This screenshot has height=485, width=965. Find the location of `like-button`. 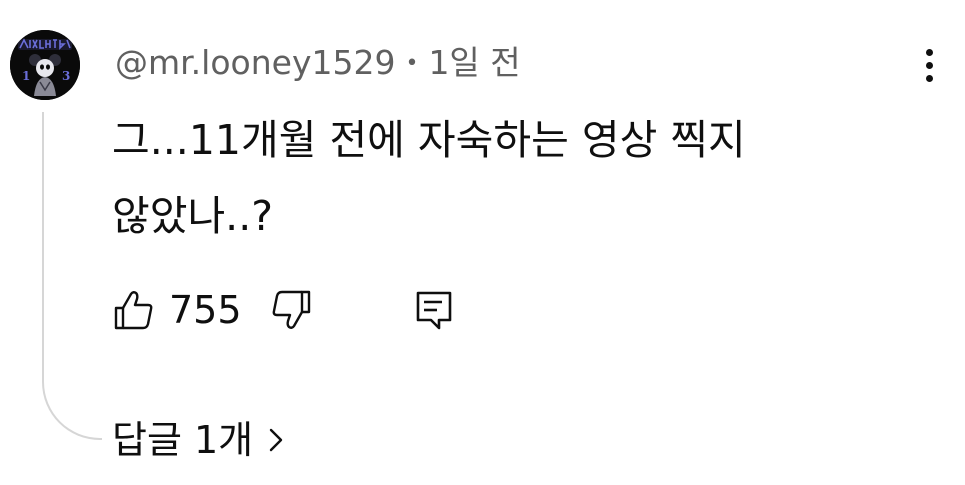

like-button is located at coordinates (134, 310).